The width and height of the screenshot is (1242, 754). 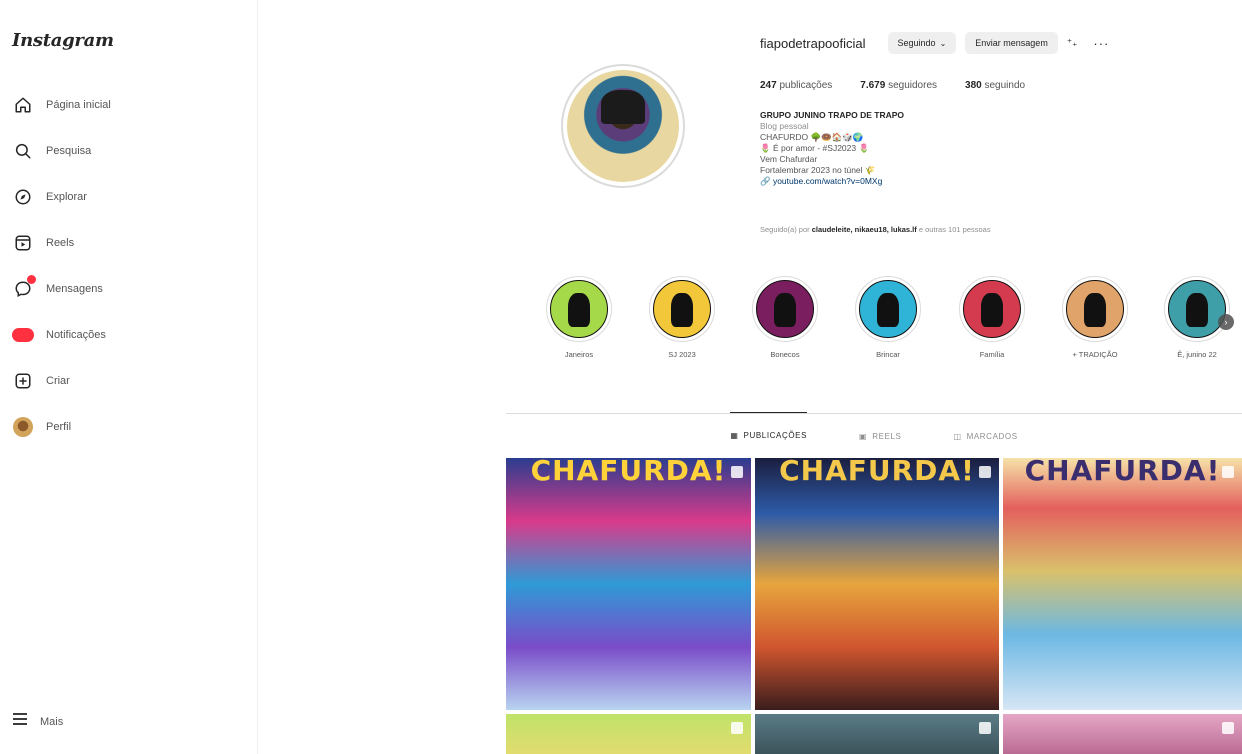 I want to click on more-label: Mais, so click(x=52, y=721).